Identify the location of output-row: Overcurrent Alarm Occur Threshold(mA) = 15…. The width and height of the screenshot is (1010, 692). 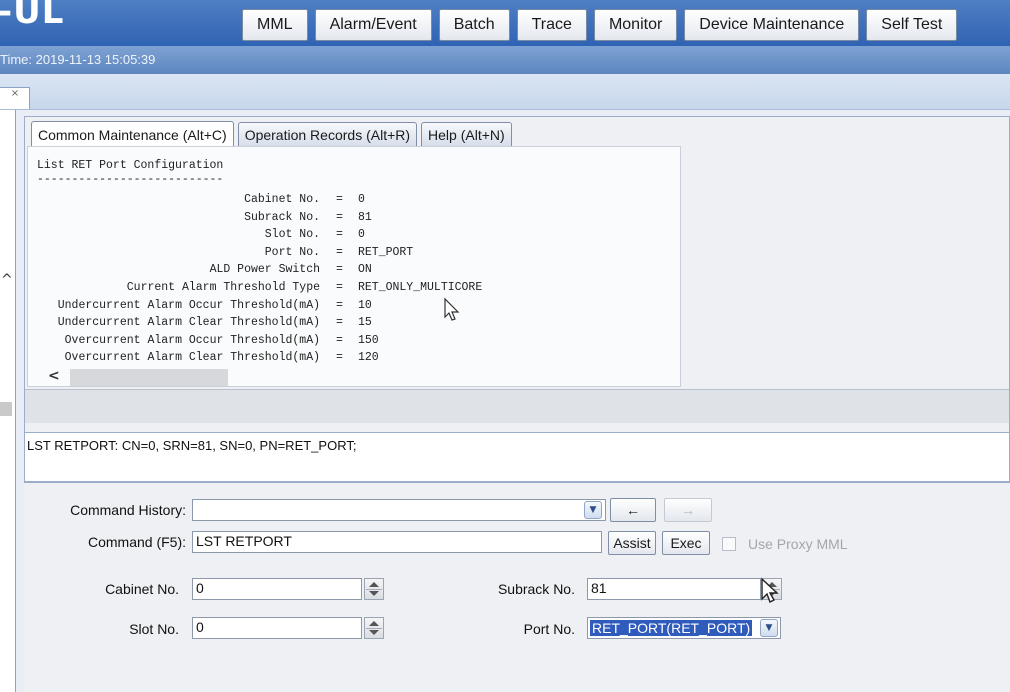
(348, 343).